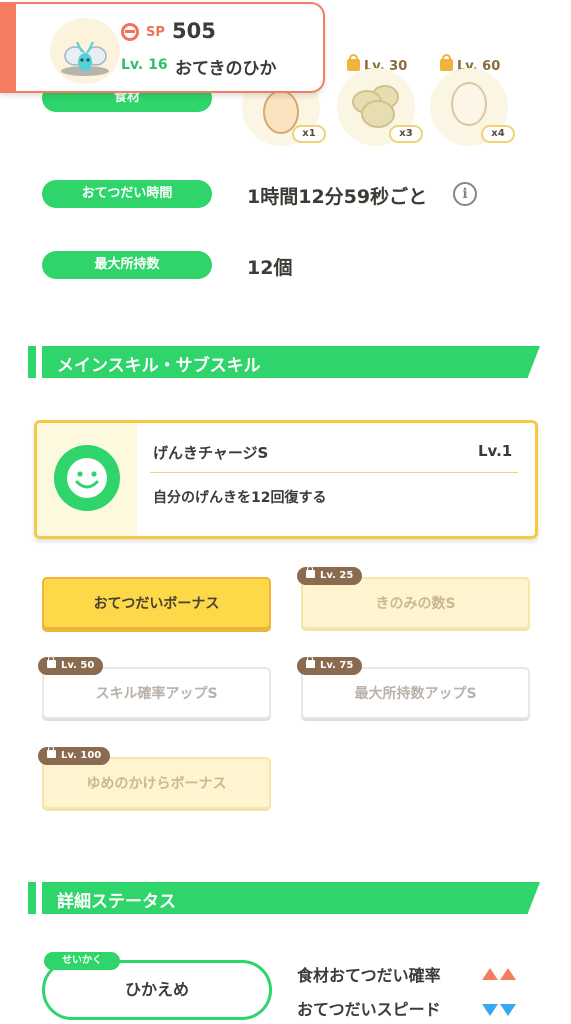 The width and height of the screenshot is (571, 1024). Describe the element at coordinates (270, 268) in the screenshot. I see `max-carry-value: 12個` at that location.